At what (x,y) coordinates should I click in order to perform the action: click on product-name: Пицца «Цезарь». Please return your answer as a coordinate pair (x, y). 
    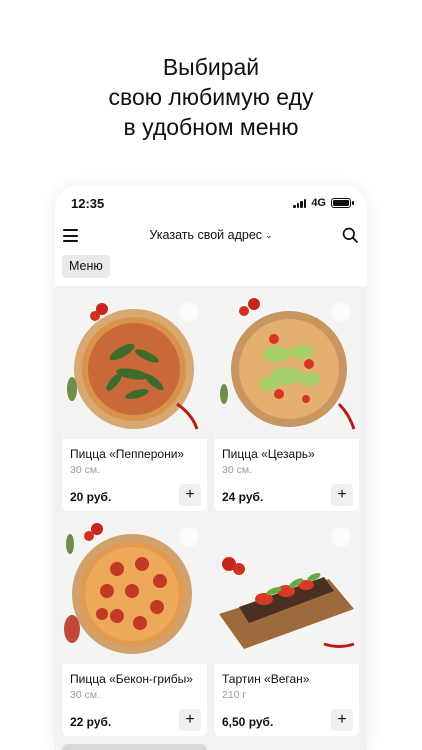
    Looking at the image, I should click on (268, 454).